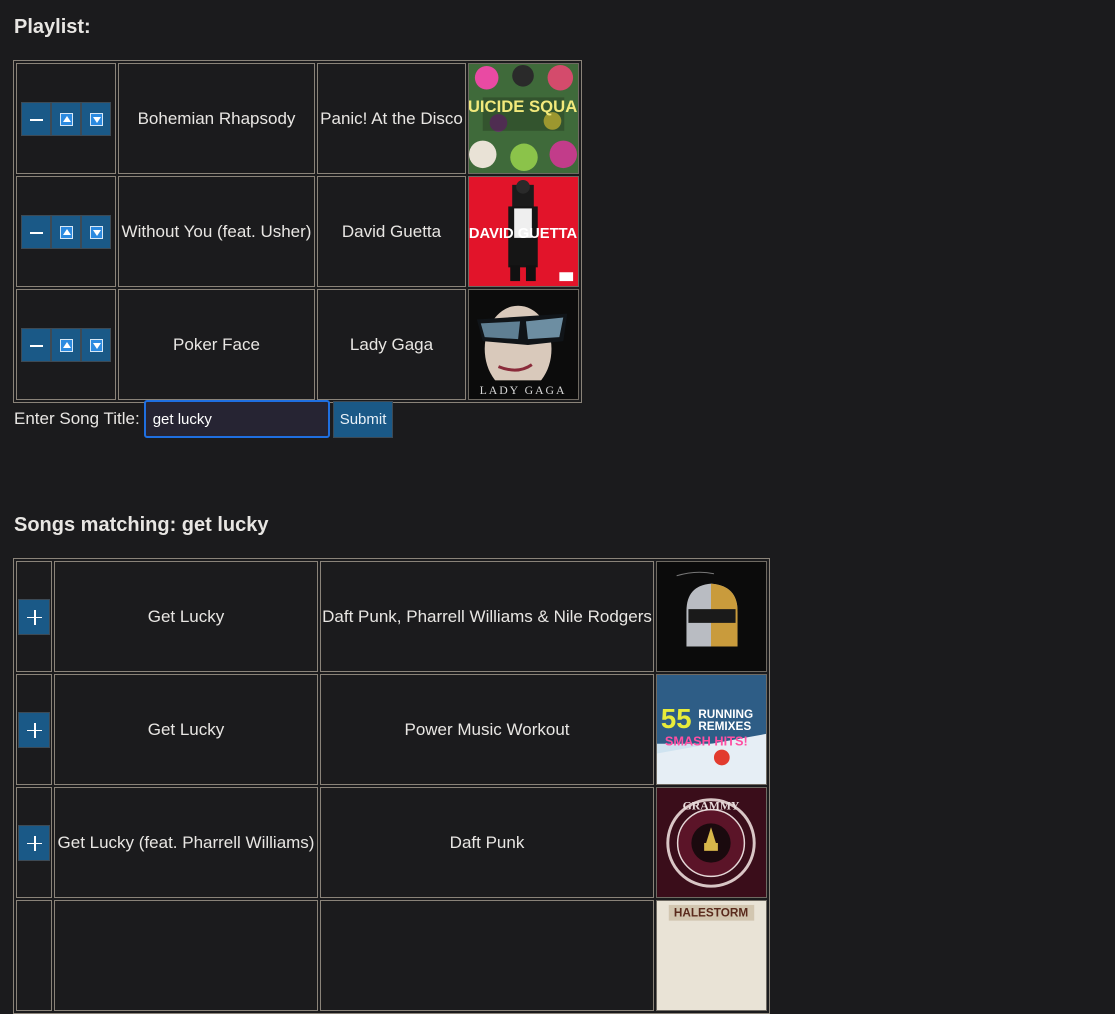 The height and width of the screenshot is (1014, 1115). Describe the element at coordinates (391, 118) in the screenshot. I see `song-artist: Panic! At the Disco` at that location.